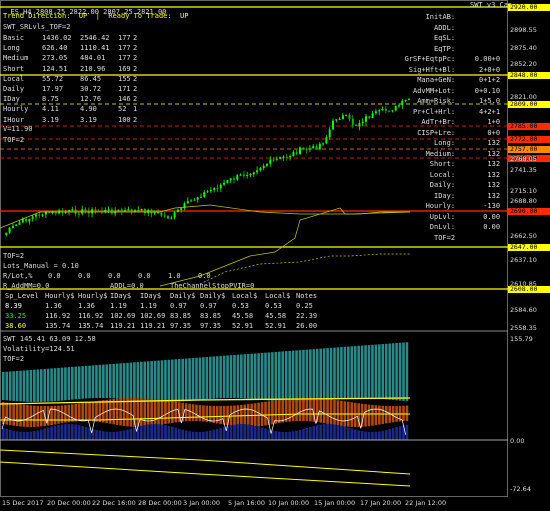 The width and height of the screenshot is (550, 511). I want to click on table-cell: 97.35, so click(211, 326).